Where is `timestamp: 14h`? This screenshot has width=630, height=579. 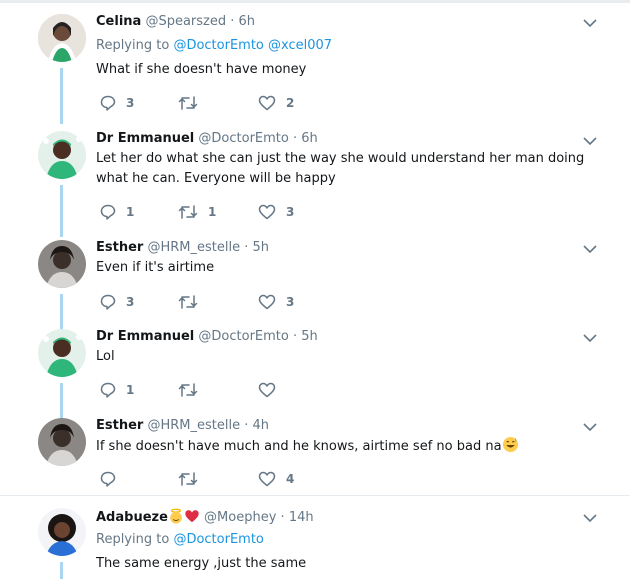 timestamp: 14h is located at coordinates (301, 517).